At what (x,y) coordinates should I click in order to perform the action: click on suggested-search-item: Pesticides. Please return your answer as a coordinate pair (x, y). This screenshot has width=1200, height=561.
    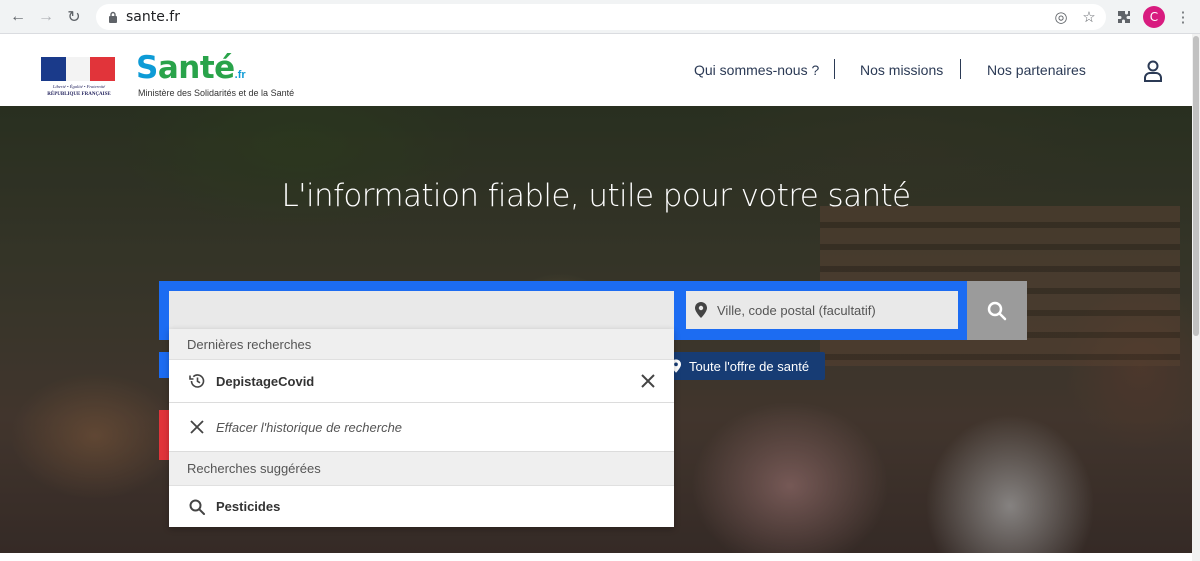
    Looking at the image, I should click on (421, 506).